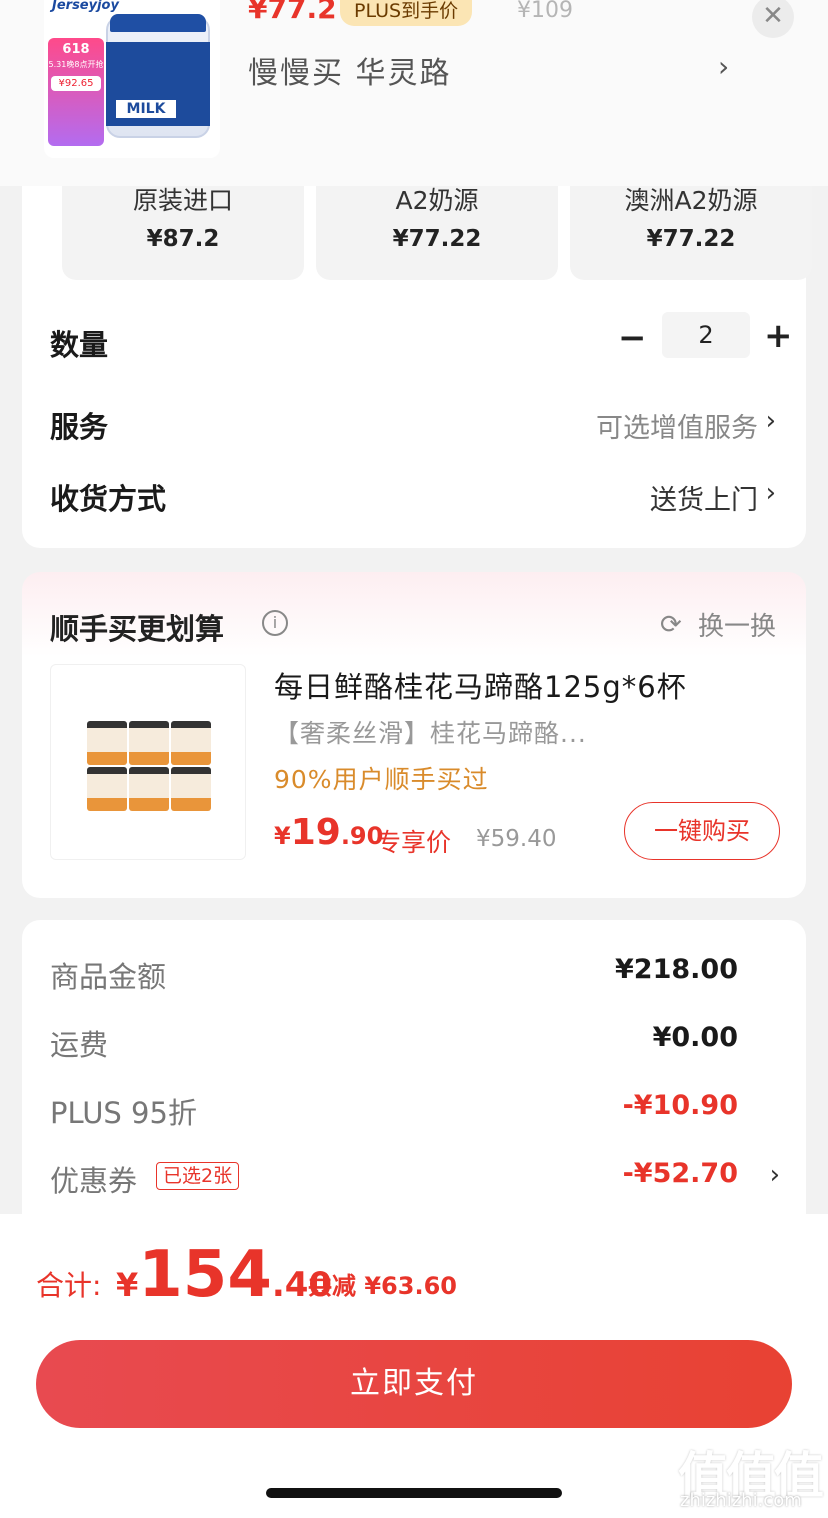  Describe the element at coordinates (691, 200) in the screenshot. I see `variant-name: 澳洲A2奶源` at that location.